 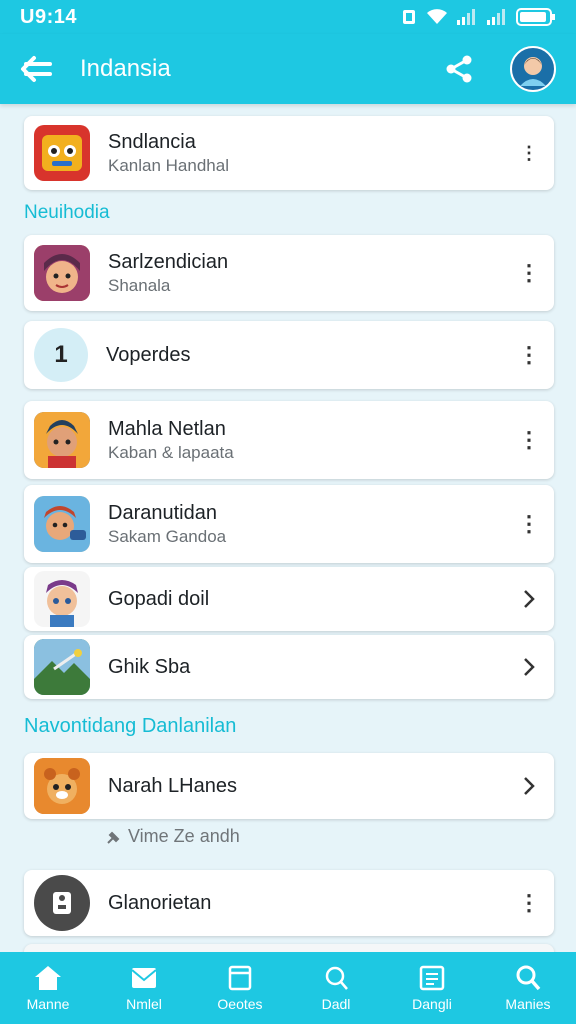 I want to click on item-subtitle: Kaban & lapaata, so click(x=171, y=452).